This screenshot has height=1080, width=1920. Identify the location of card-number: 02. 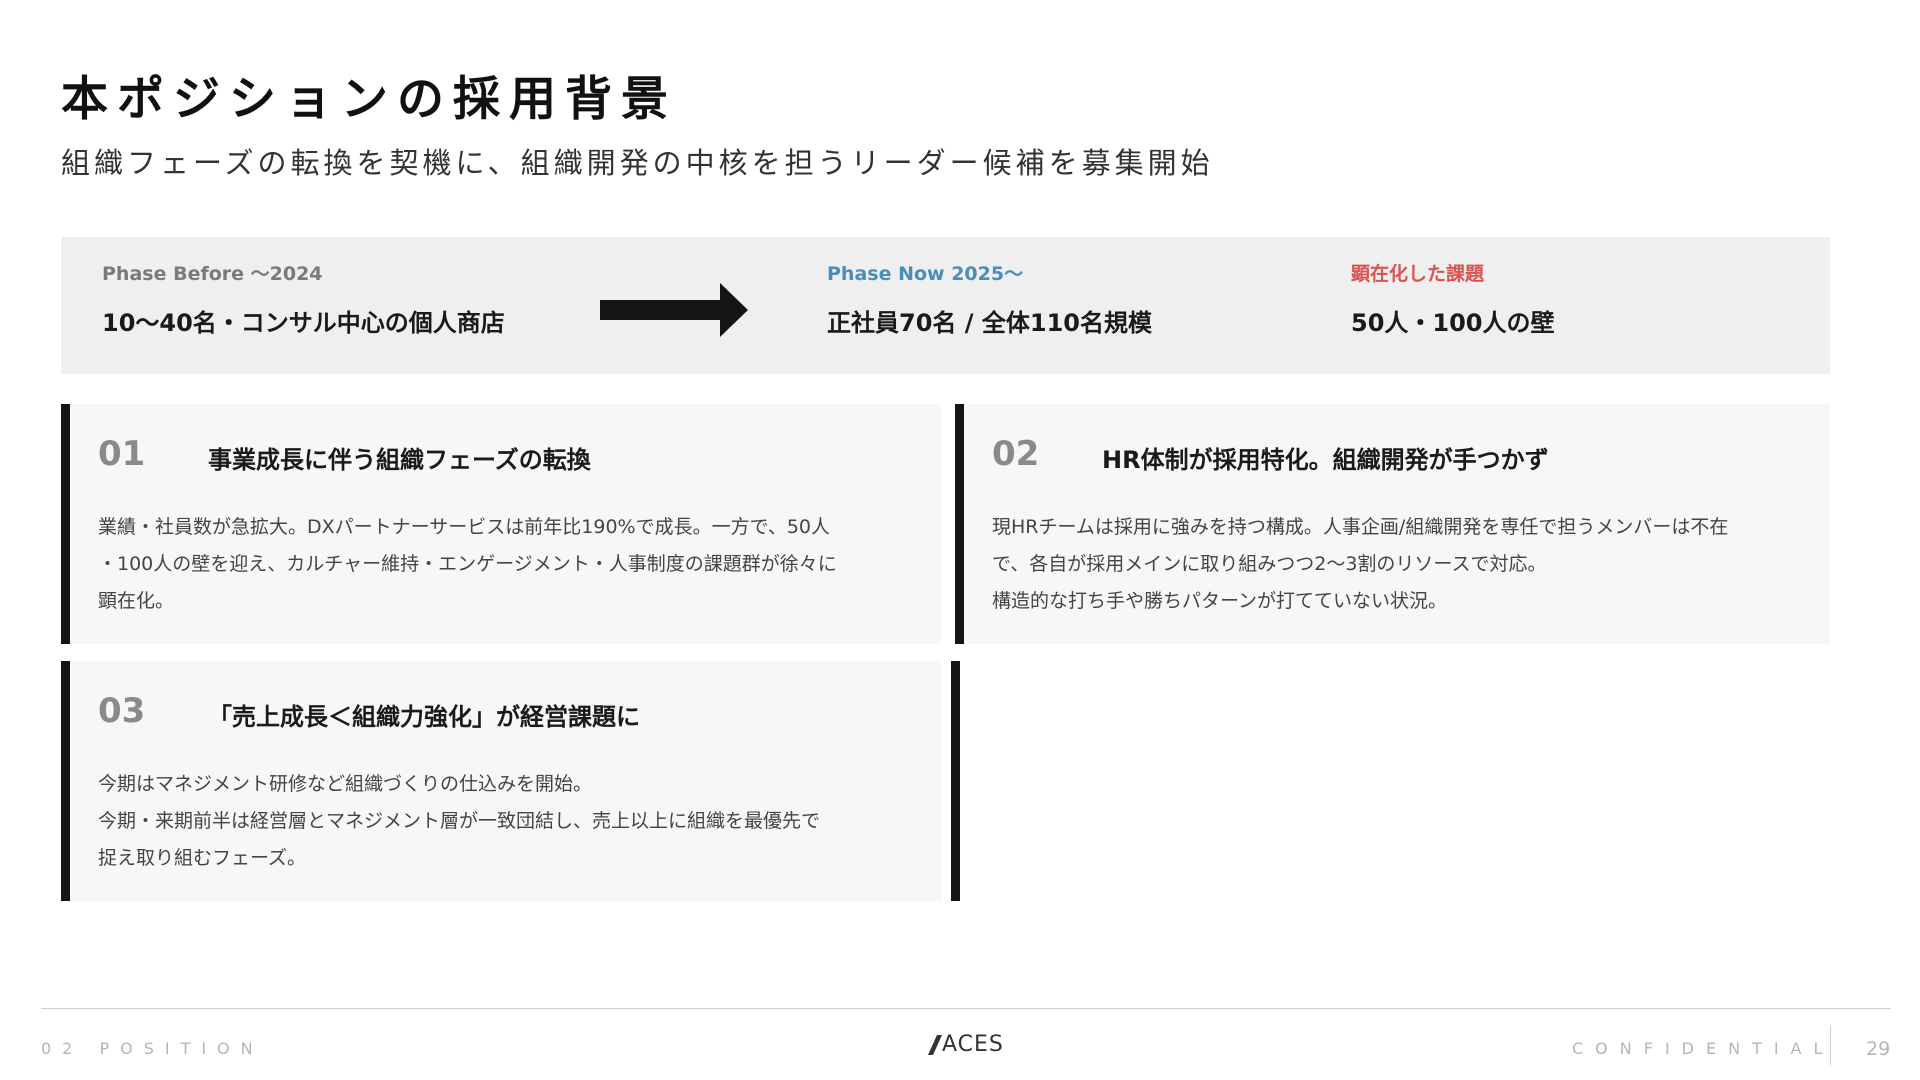
(1016, 454).